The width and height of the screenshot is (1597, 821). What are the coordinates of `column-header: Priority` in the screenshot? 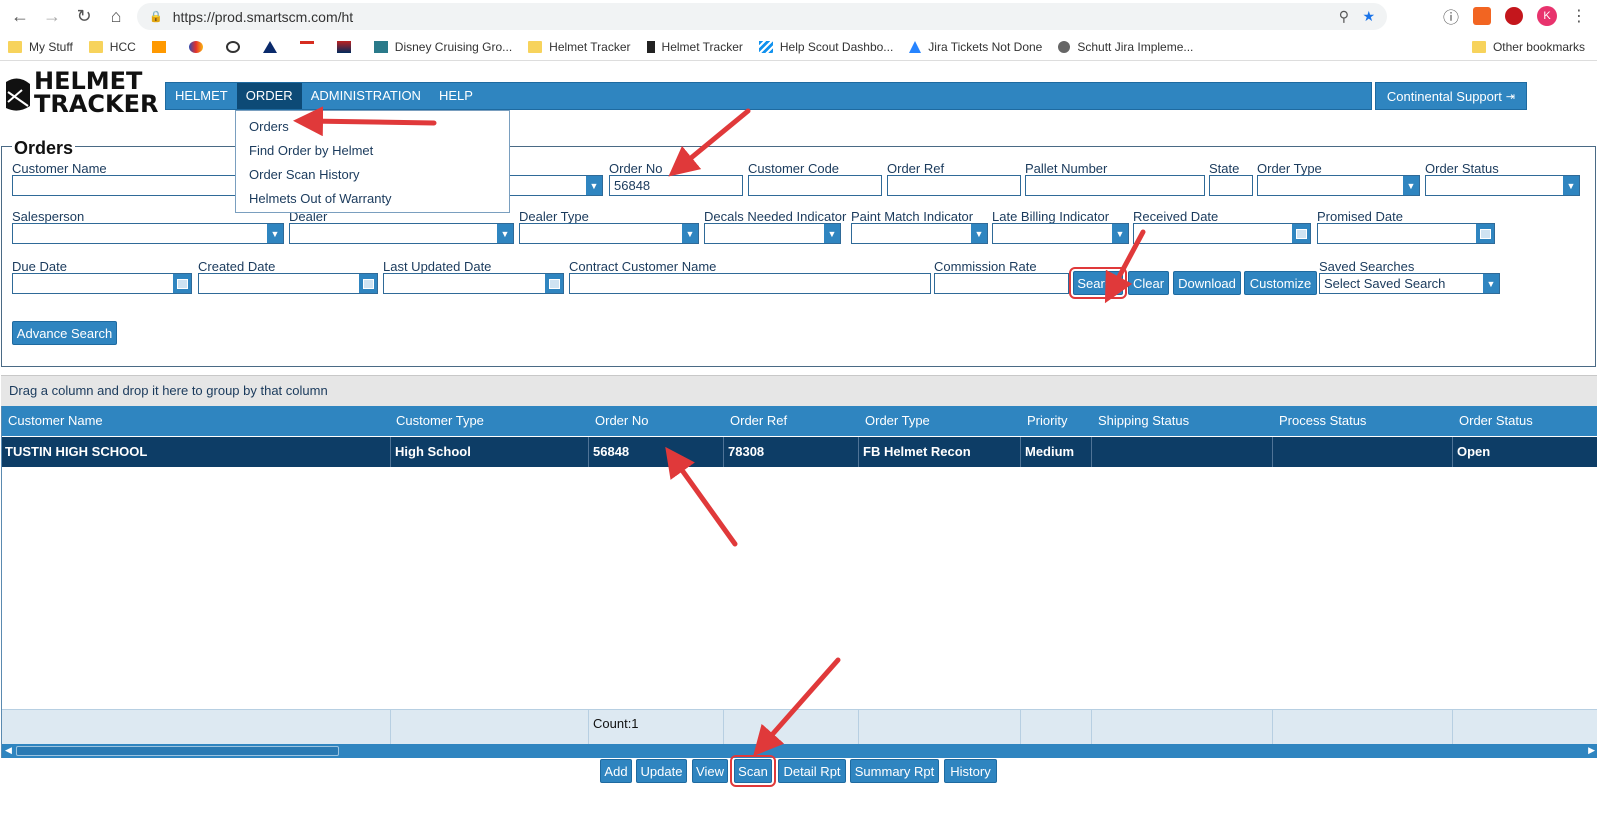 It's located at (1045, 421).